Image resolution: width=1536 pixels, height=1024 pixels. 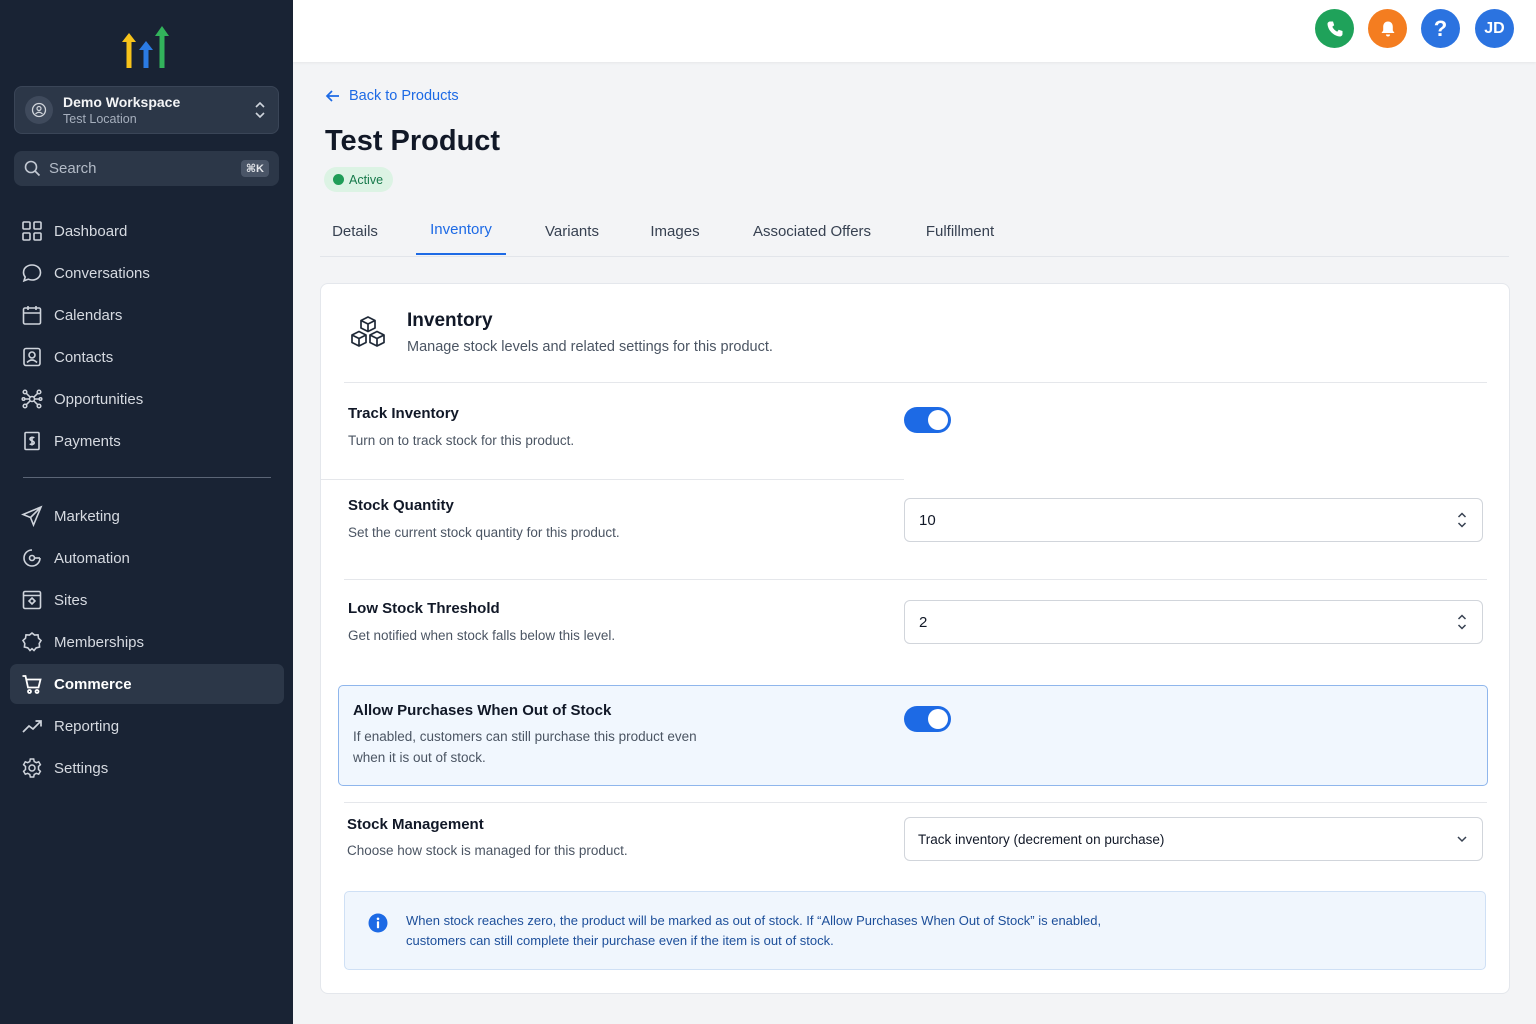 What do you see at coordinates (1041, 839) in the screenshot?
I see `stock-management-value: Track inventory (decrement on purchase)` at bounding box center [1041, 839].